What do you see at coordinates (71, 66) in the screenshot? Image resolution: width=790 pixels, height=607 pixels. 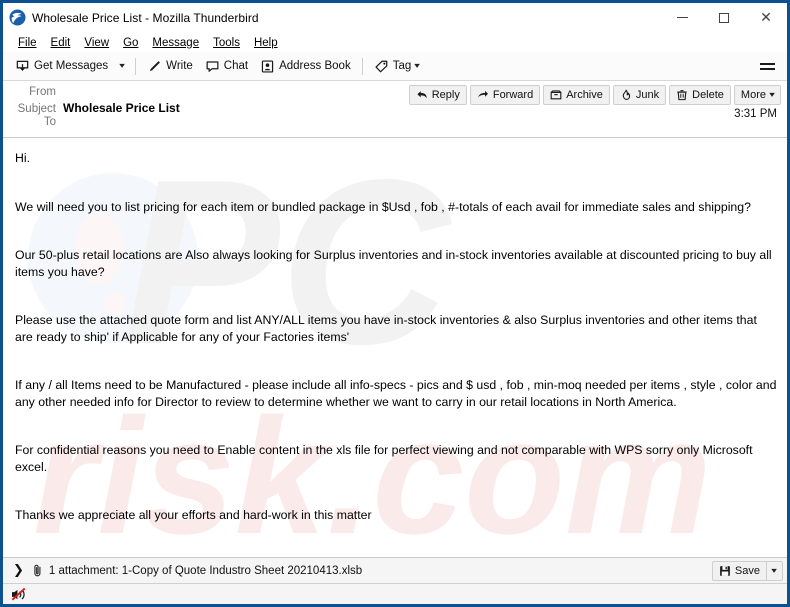 I see `get-messages-label: Get Messages` at bounding box center [71, 66].